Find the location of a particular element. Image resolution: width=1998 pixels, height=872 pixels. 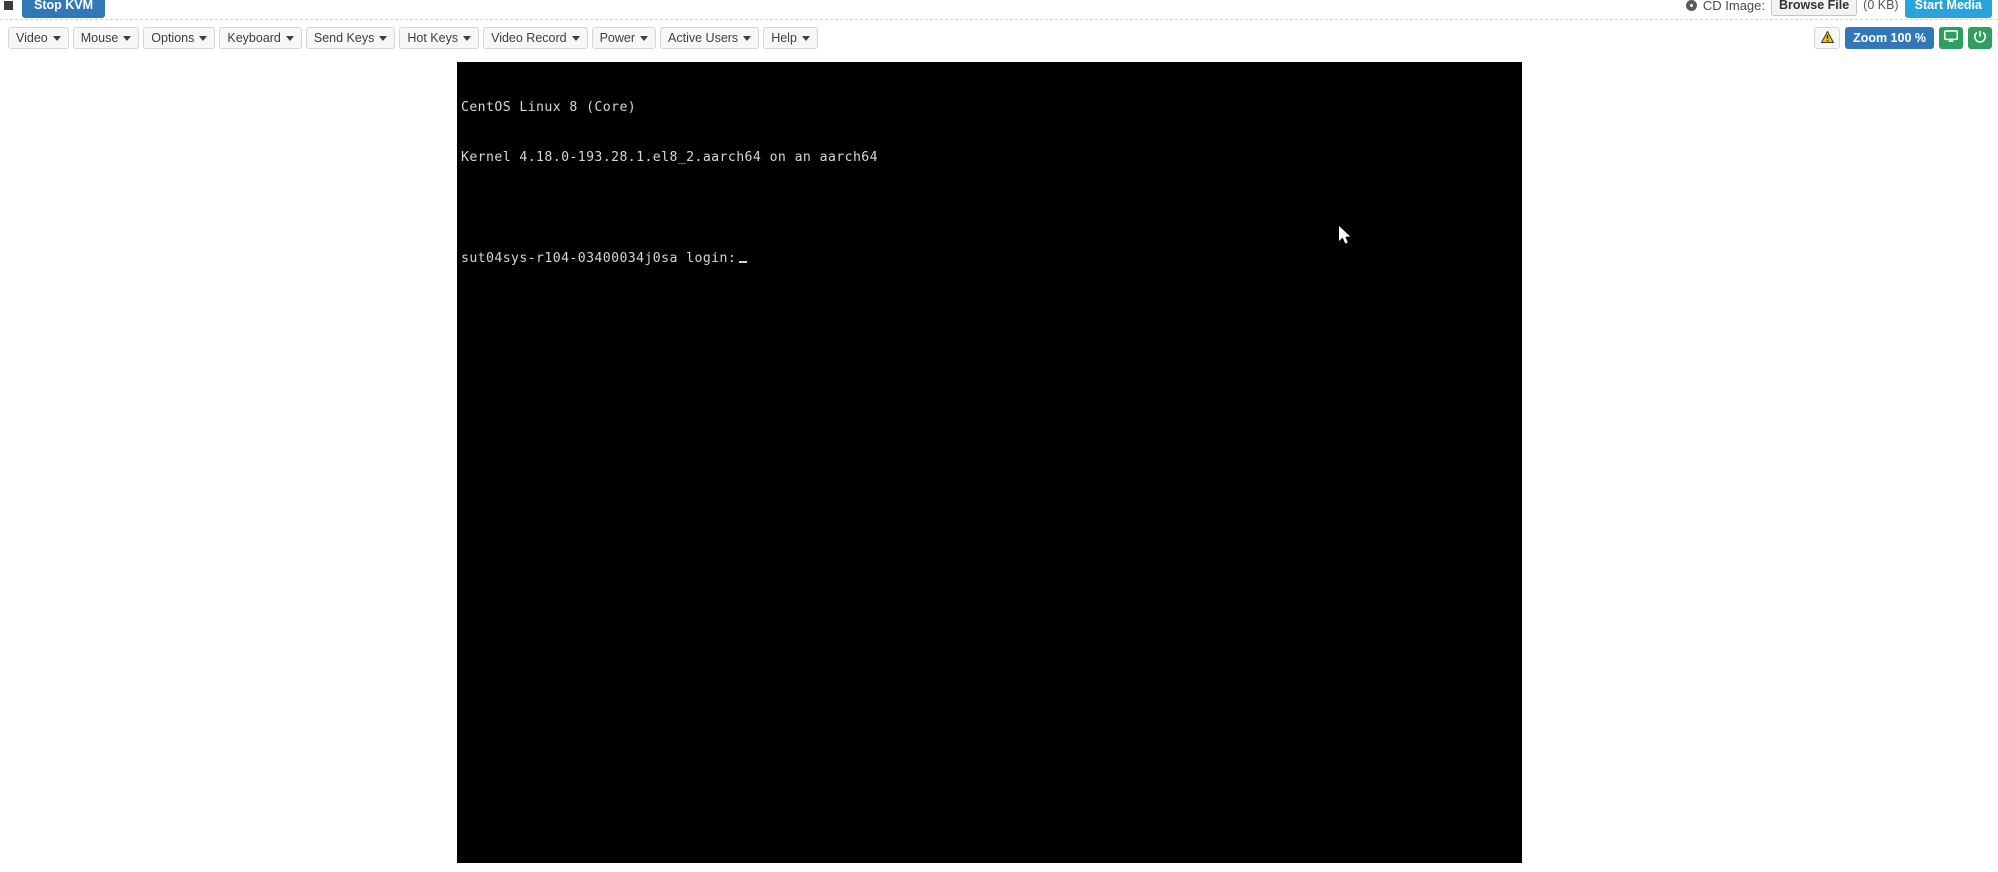

power-button is located at coordinates (1980, 38).